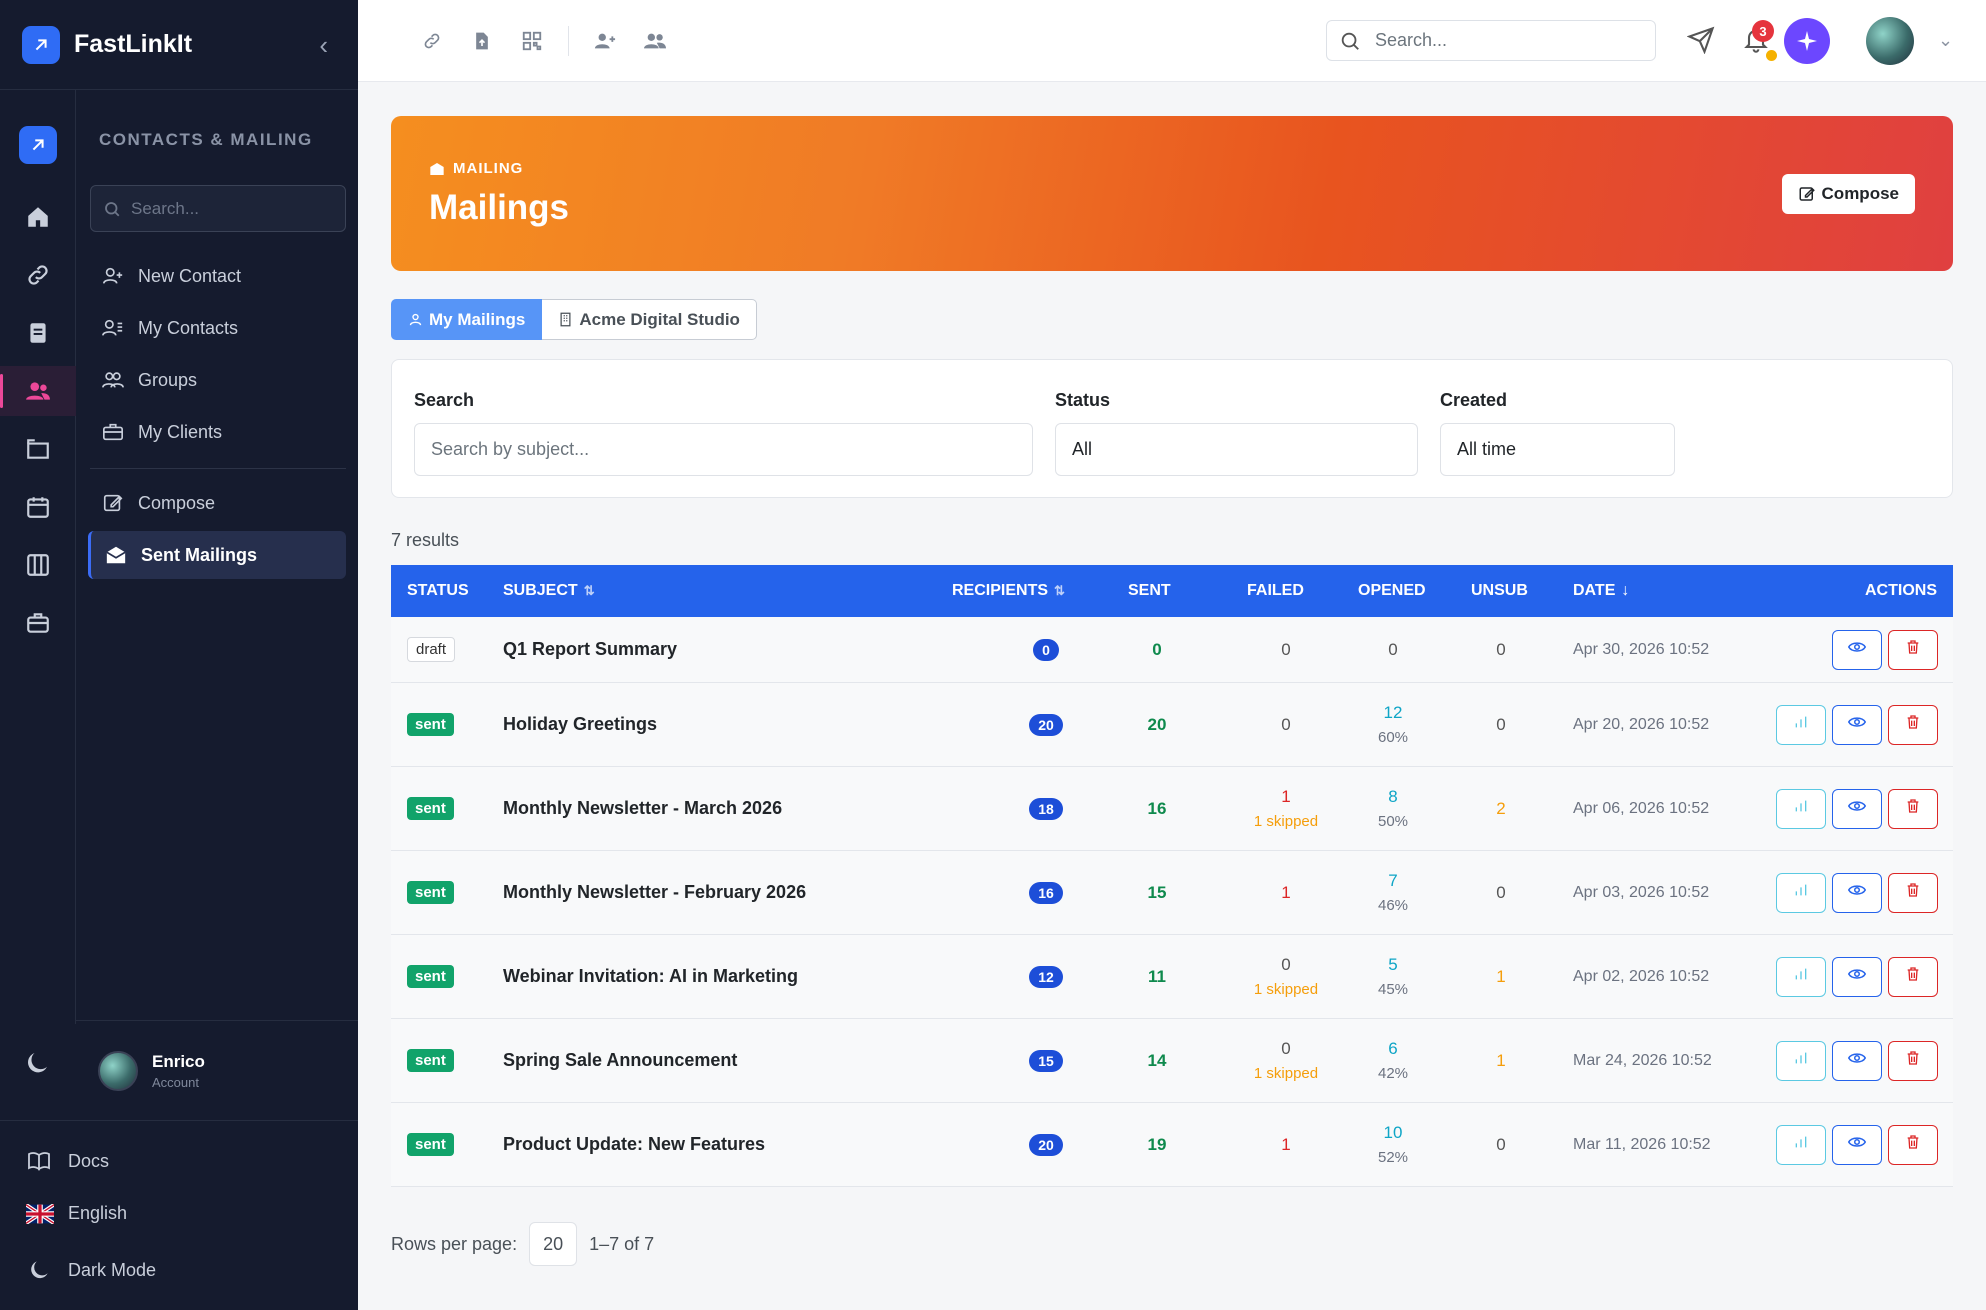  I want to click on failed-cell: 0 1 skipped, so click(1286, 1060).